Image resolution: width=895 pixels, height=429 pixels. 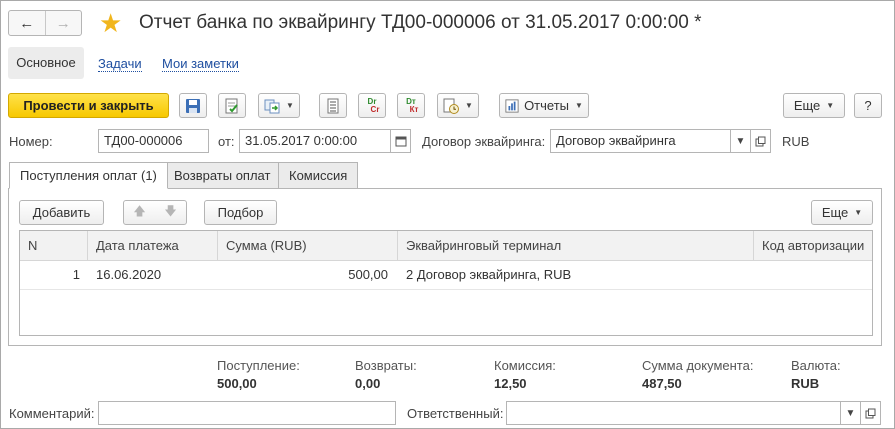 I want to click on cell-sum: 500,00, so click(x=368, y=274).